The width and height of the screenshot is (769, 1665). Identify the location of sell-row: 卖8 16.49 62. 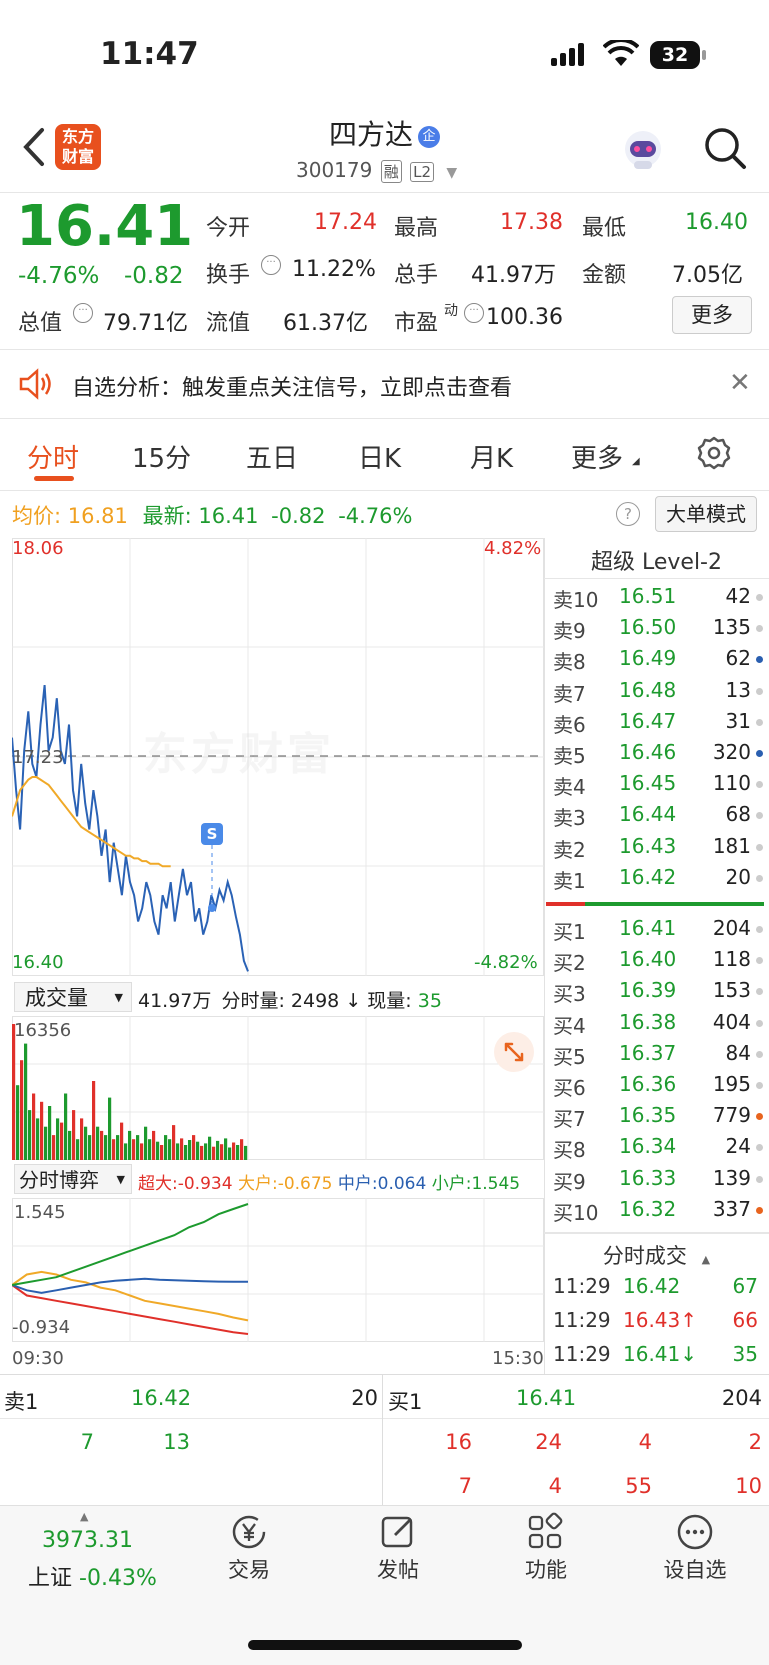
(658, 660).